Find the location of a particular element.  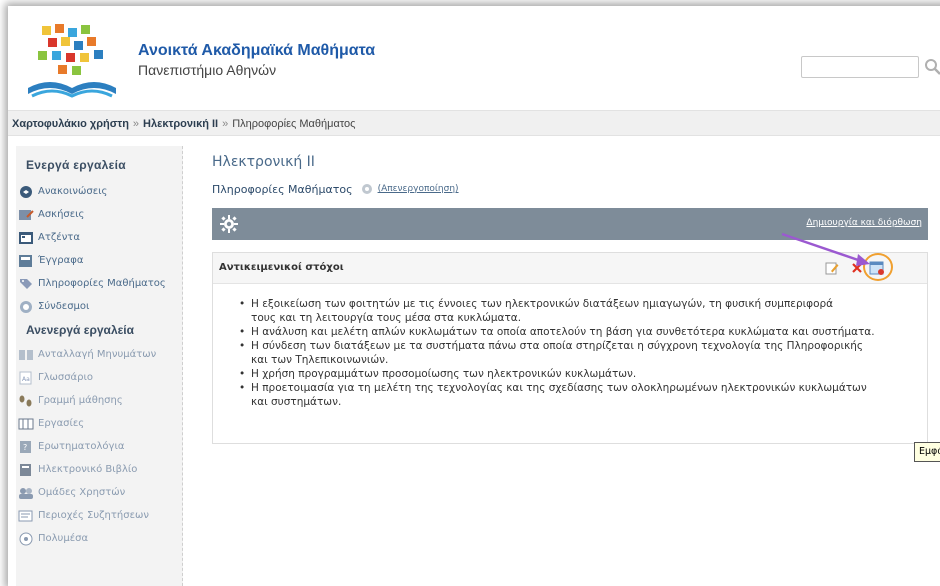

exercises-icon is located at coordinates (26, 215).